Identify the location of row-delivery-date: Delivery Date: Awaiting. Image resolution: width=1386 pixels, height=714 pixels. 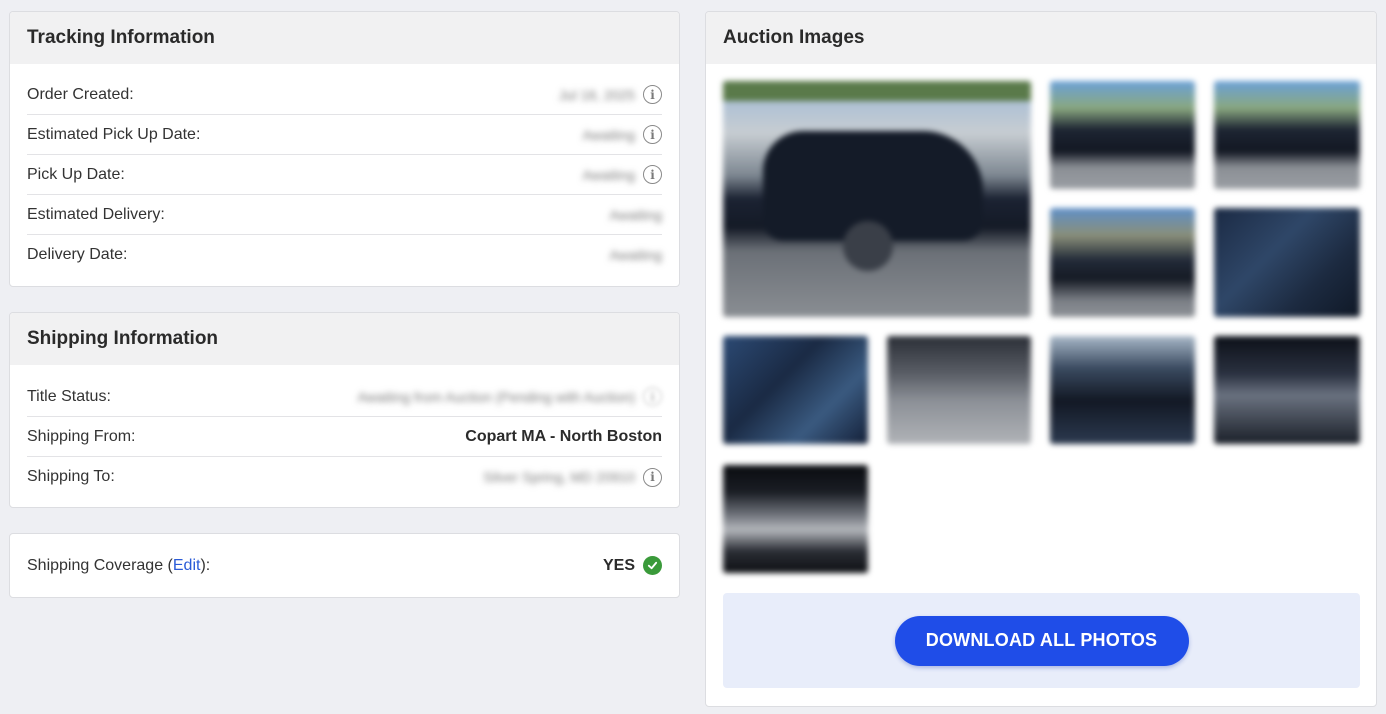
(344, 255).